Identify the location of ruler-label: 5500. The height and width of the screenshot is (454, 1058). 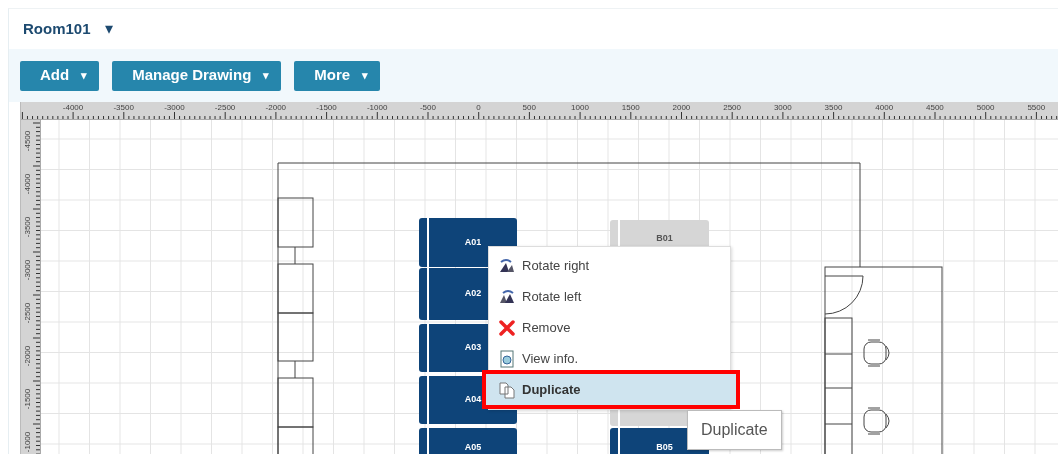
(1036, 108).